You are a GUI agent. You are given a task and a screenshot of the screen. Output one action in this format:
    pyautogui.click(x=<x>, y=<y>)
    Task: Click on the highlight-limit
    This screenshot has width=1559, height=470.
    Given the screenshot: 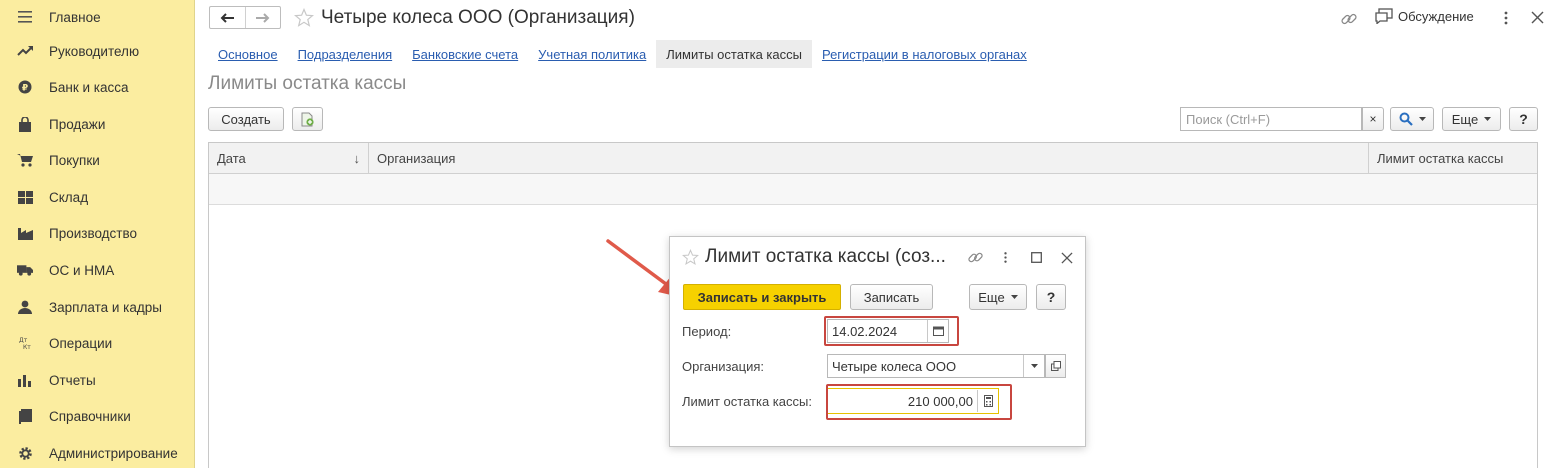 What is the action you would take?
    pyautogui.click(x=919, y=402)
    